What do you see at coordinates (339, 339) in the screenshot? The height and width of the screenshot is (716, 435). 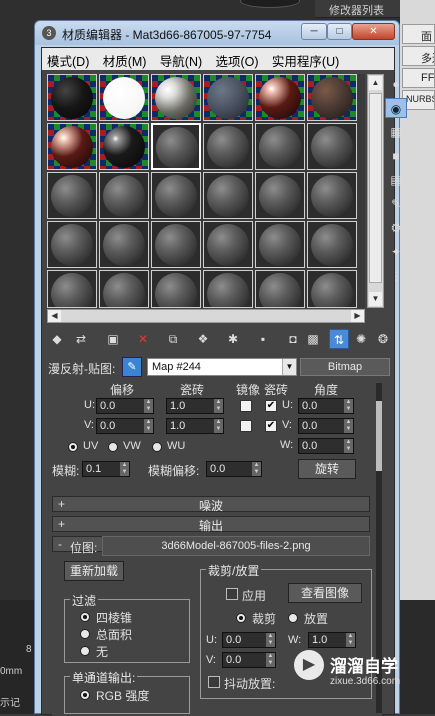 I see `go-to-parent-icon: ⇅` at bounding box center [339, 339].